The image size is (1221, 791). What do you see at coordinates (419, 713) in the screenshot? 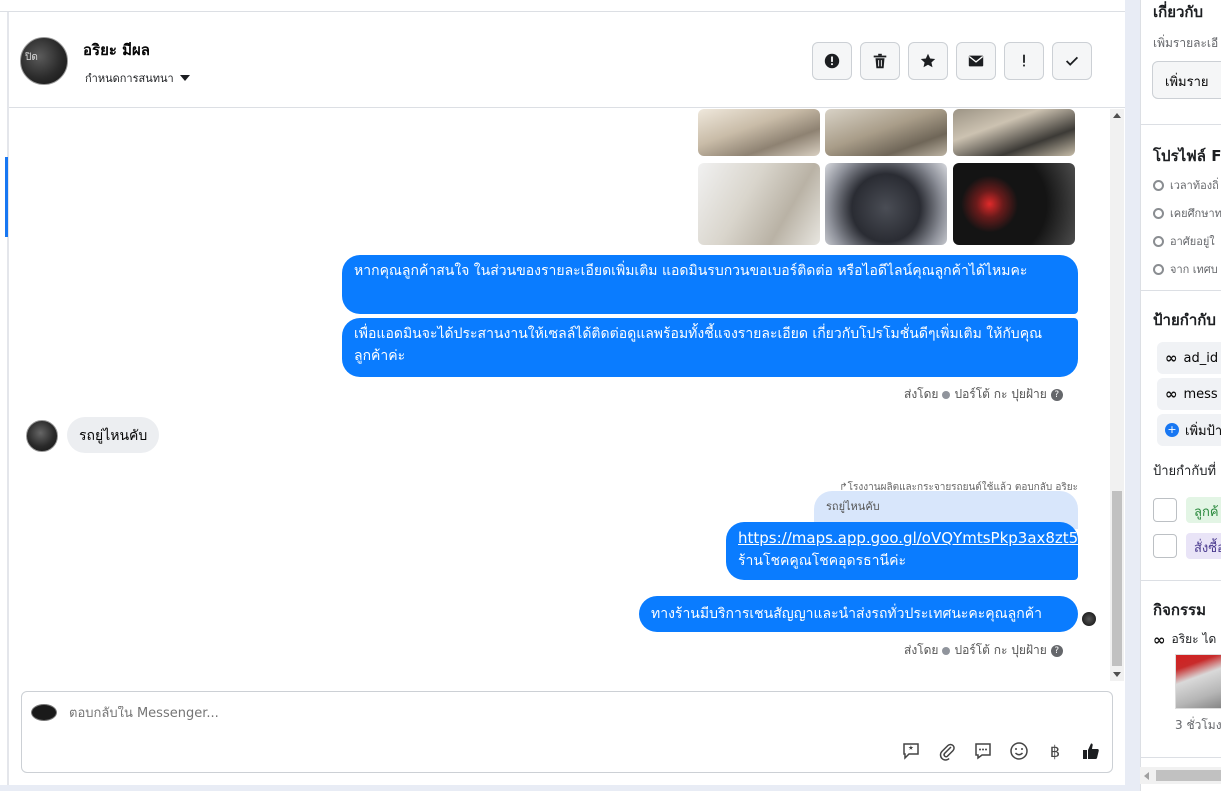
I see `reply-input` at bounding box center [419, 713].